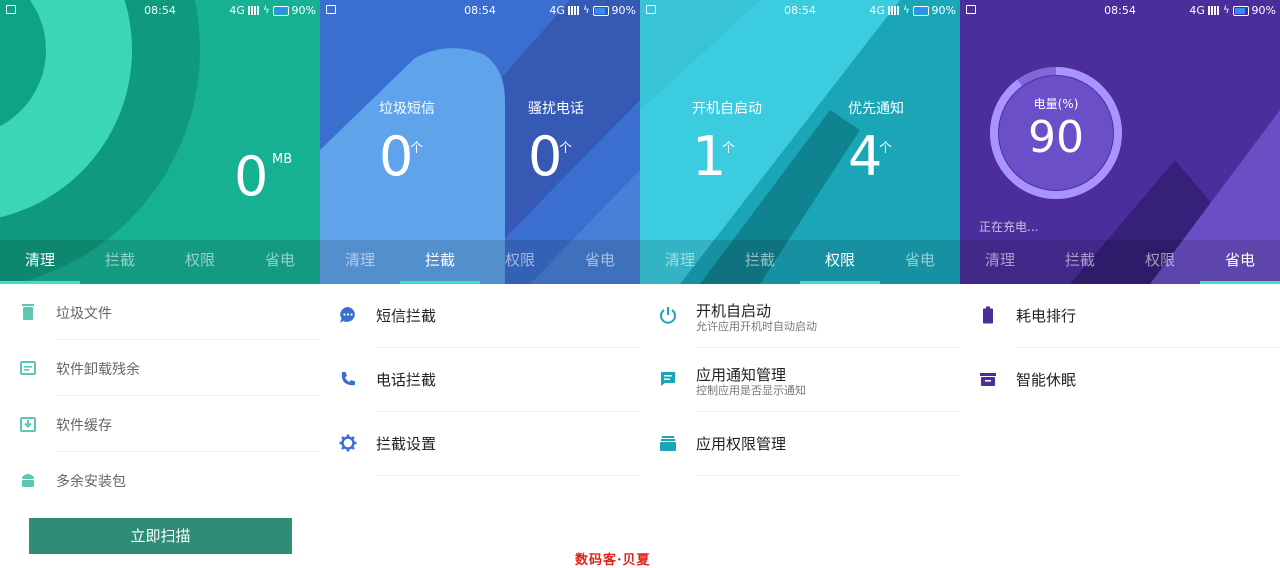  I want to click on list-item-label: 短信拦截, so click(406, 316).